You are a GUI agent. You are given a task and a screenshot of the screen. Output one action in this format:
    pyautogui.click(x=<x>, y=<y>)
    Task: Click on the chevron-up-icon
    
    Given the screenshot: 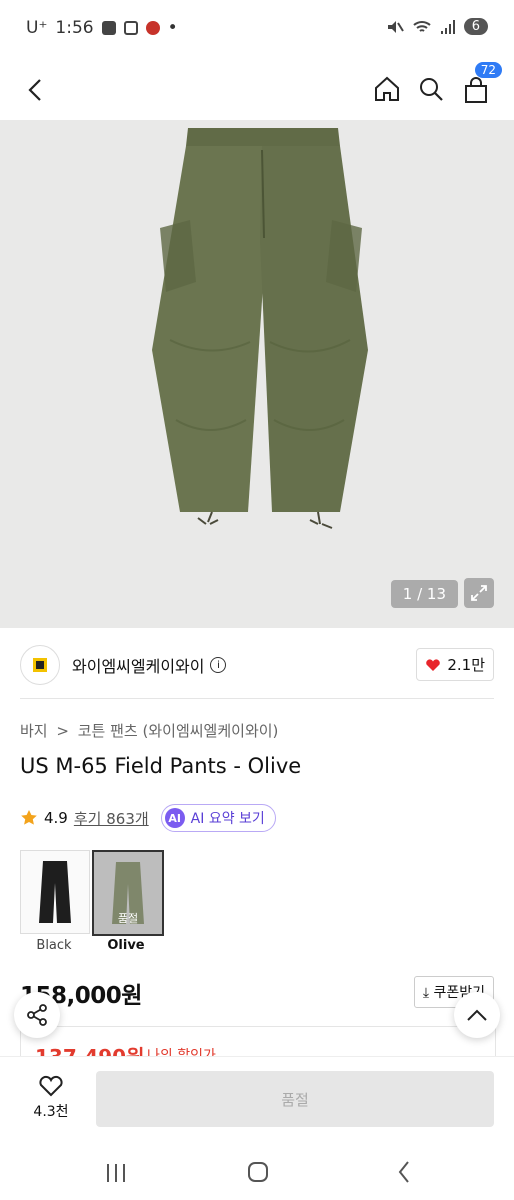 What is the action you would take?
    pyautogui.click(x=477, y=1015)
    